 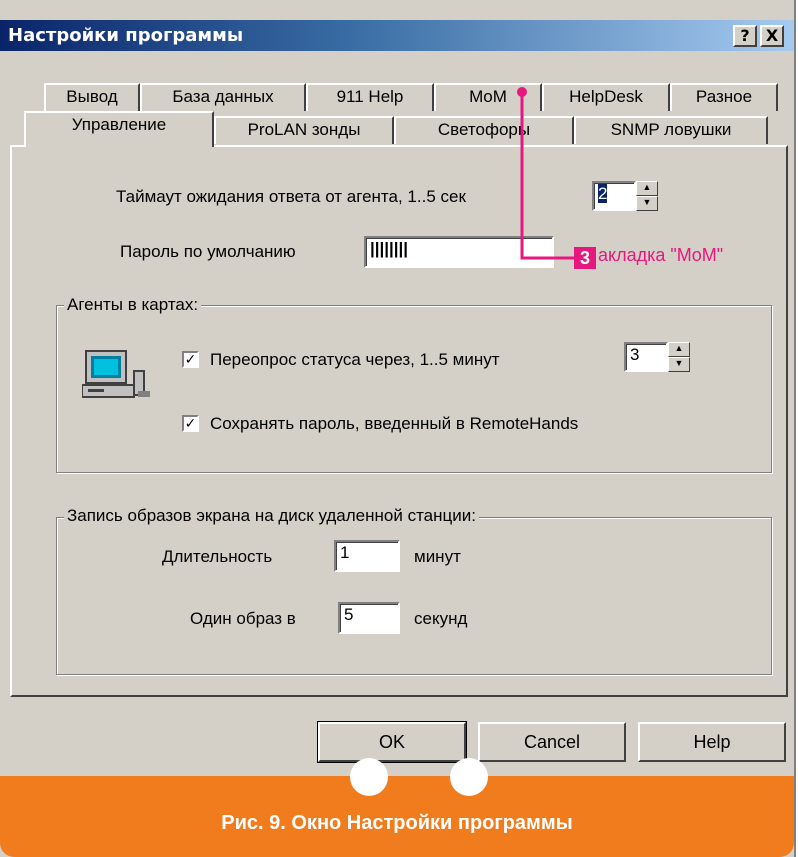 What do you see at coordinates (585, 258) in the screenshot?
I see `callout-number: 3` at bounding box center [585, 258].